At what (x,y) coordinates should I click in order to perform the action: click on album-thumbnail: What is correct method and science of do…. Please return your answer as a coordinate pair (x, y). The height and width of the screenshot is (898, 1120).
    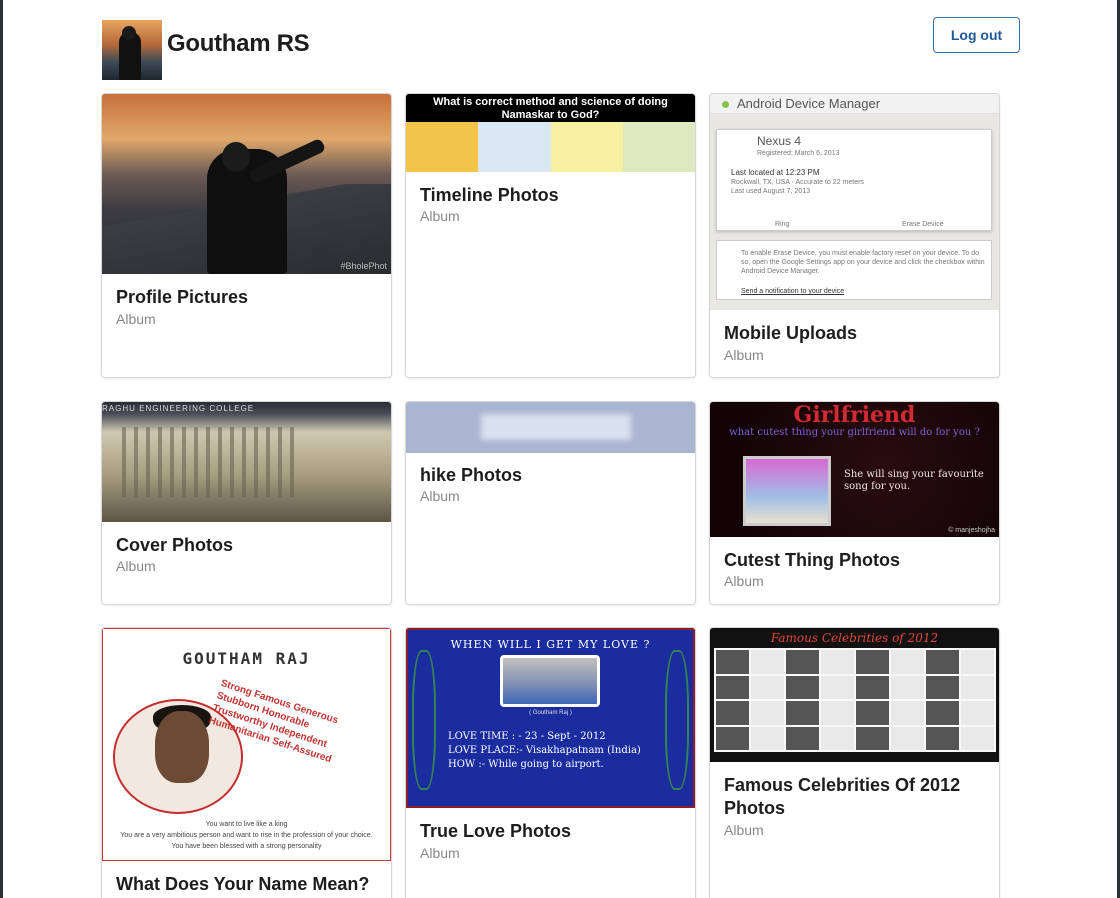
    Looking at the image, I should click on (550, 133).